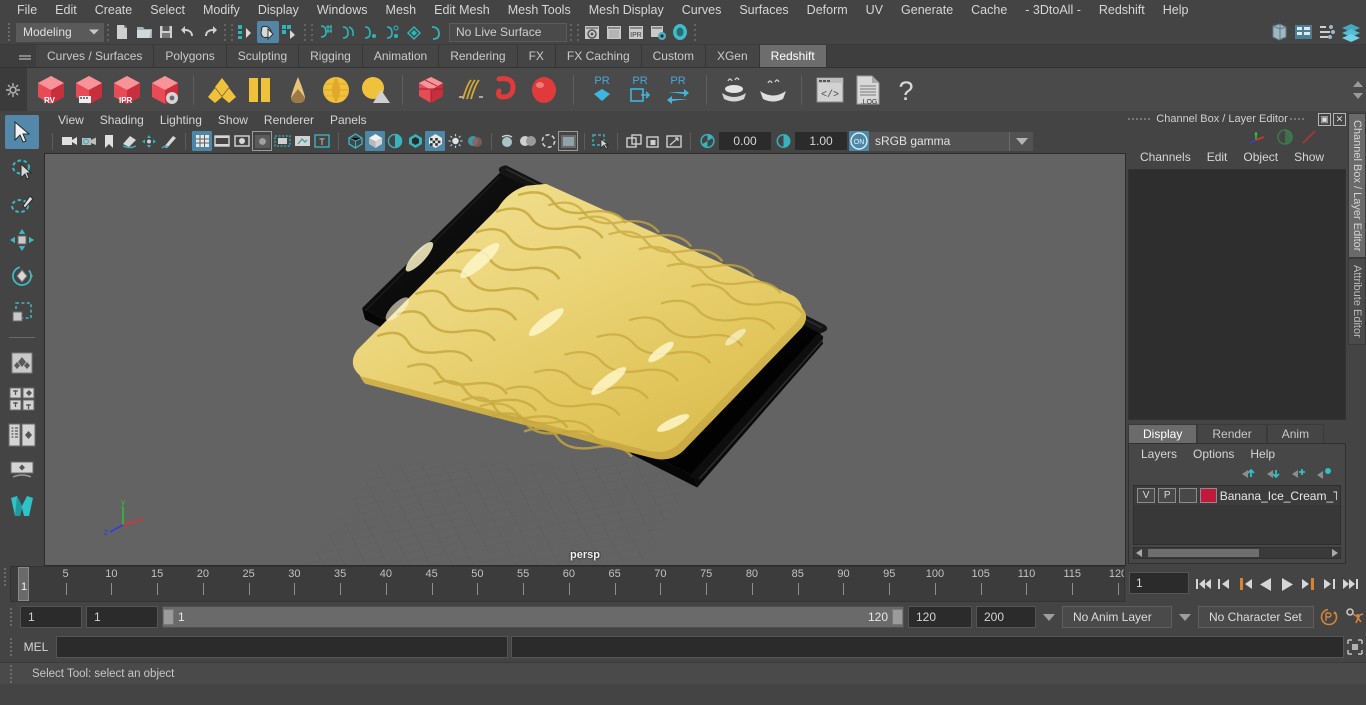  Describe the element at coordinates (22, 399) in the screenshot. I see `four-view-layout-button` at that location.